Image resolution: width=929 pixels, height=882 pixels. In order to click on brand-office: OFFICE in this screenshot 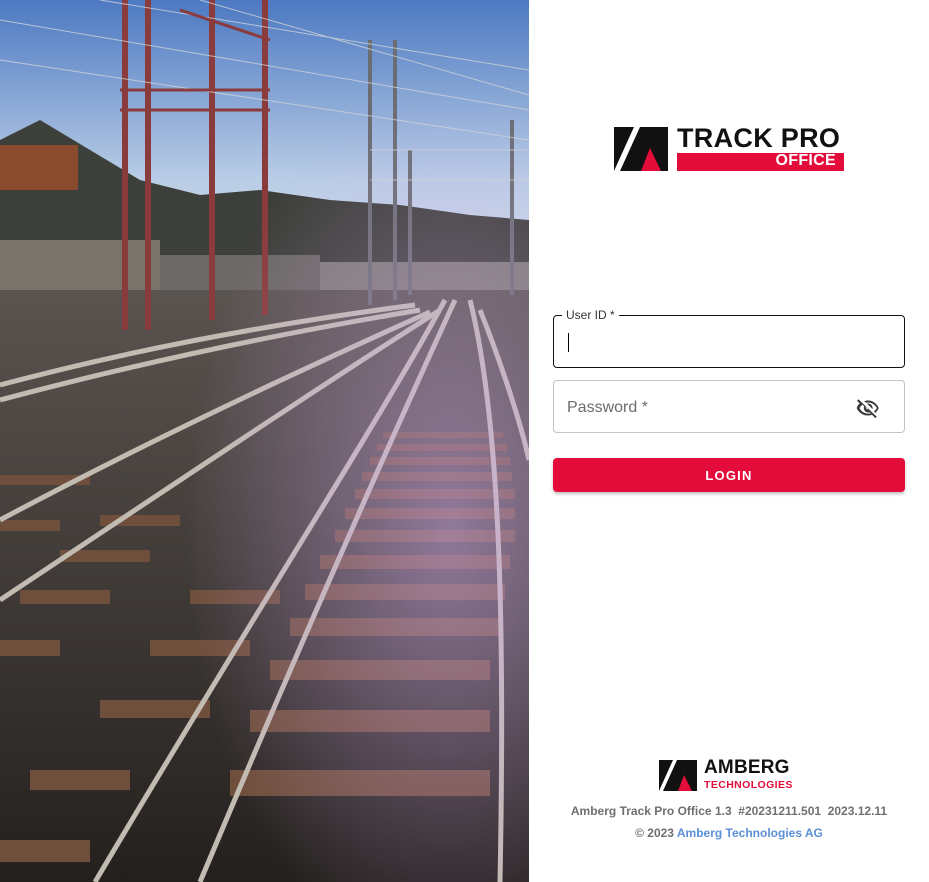, I will do `click(805, 160)`.